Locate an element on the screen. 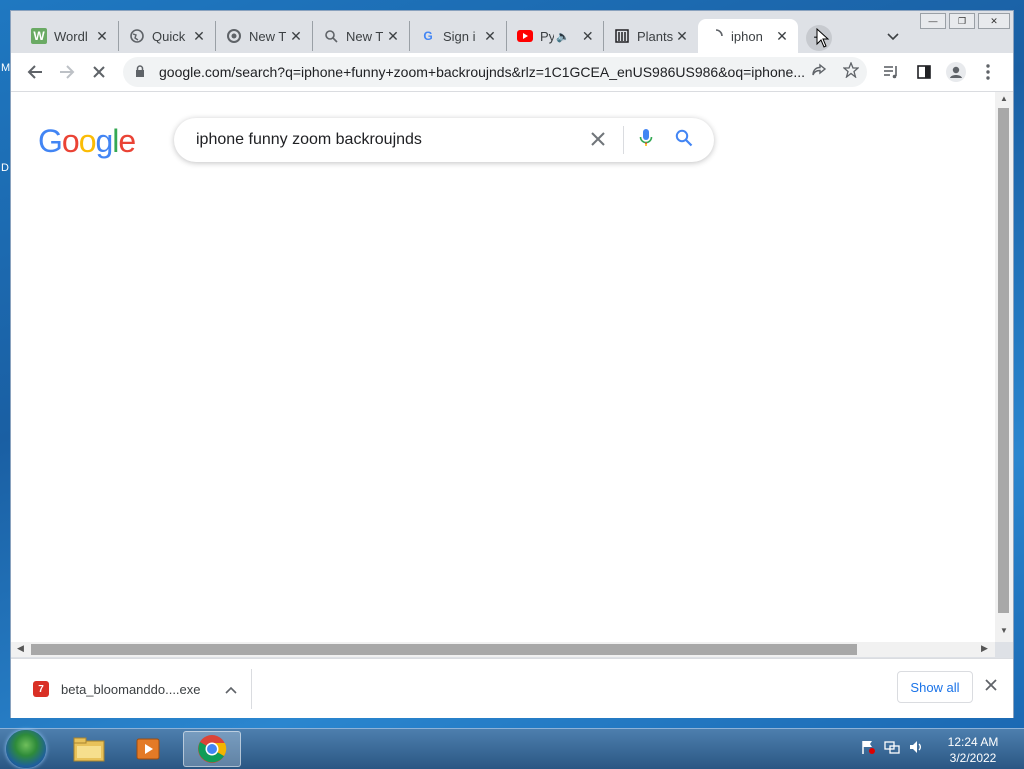 This screenshot has width=1024, height=769. file-explorer-icon is located at coordinates (89, 749).